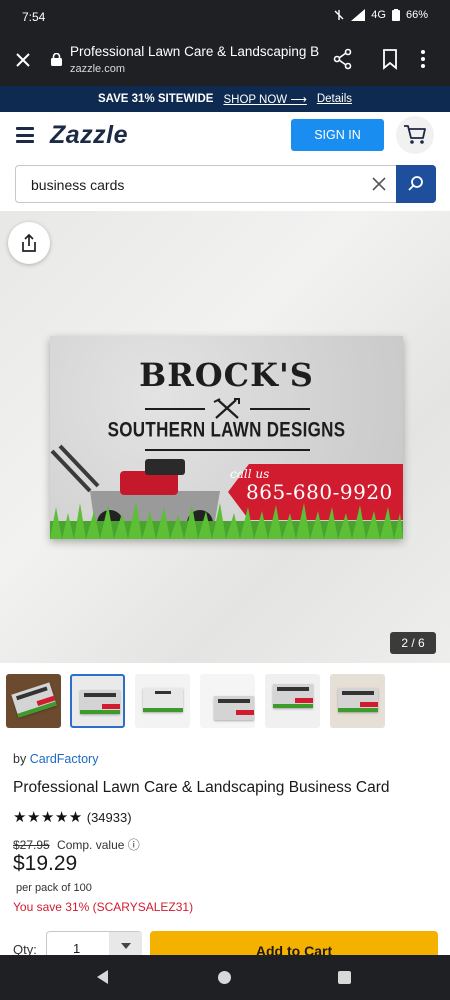 This screenshot has width=450, height=1000. I want to click on system-nav-bar, so click(225, 977).